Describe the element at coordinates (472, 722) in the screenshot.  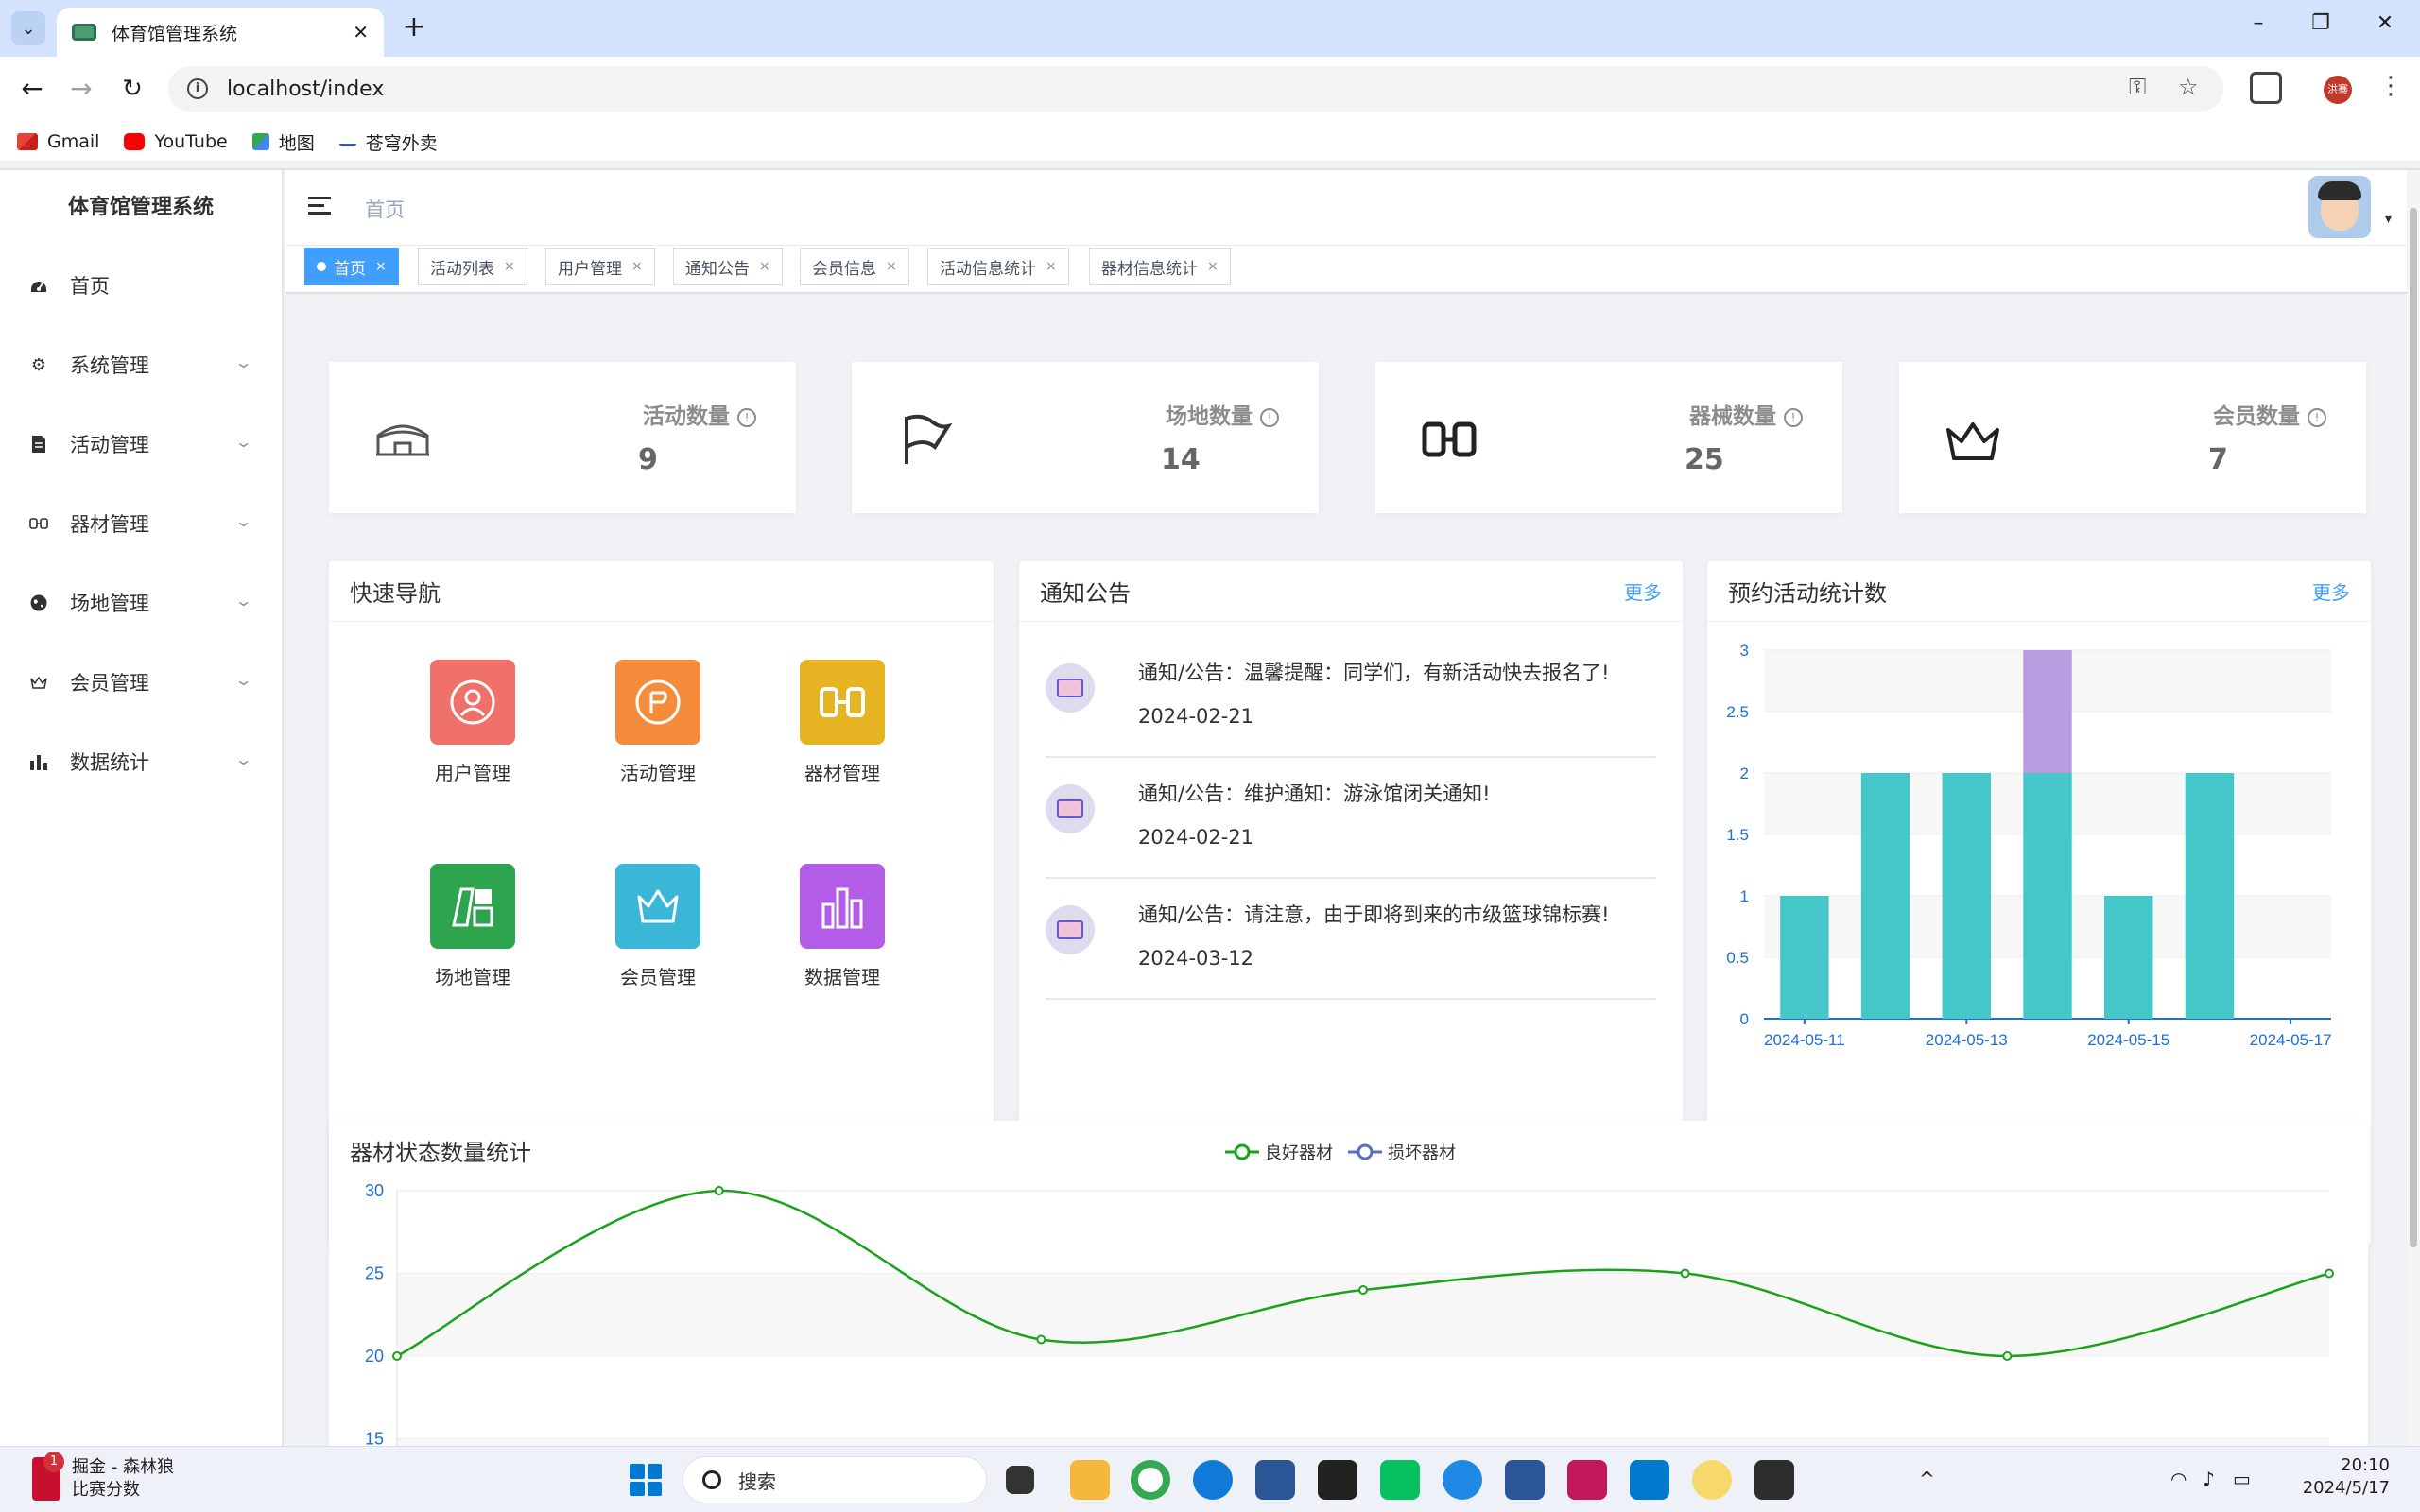
I see `quick-nav-user: 用户管理` at that location.